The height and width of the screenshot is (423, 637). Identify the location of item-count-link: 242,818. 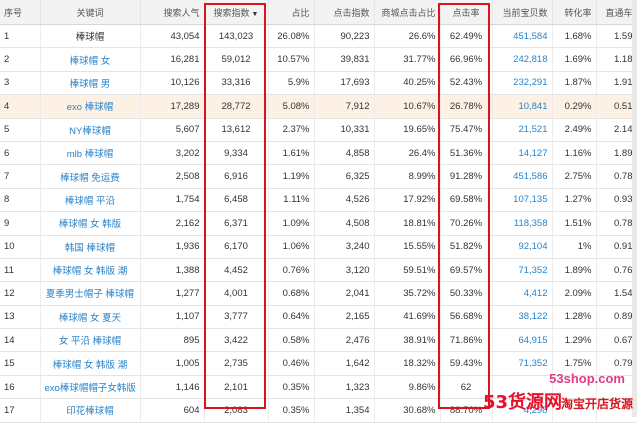
(522, 59).